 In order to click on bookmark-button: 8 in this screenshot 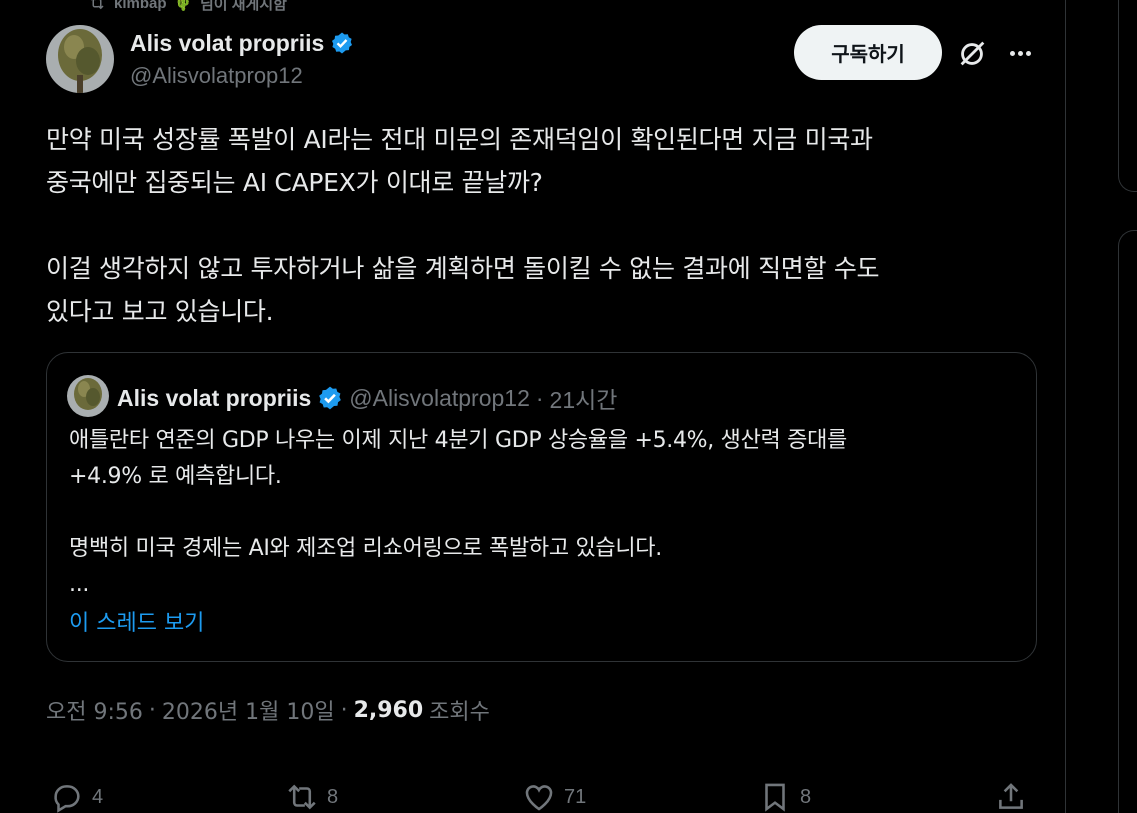, I will do `click(784, 796)`.